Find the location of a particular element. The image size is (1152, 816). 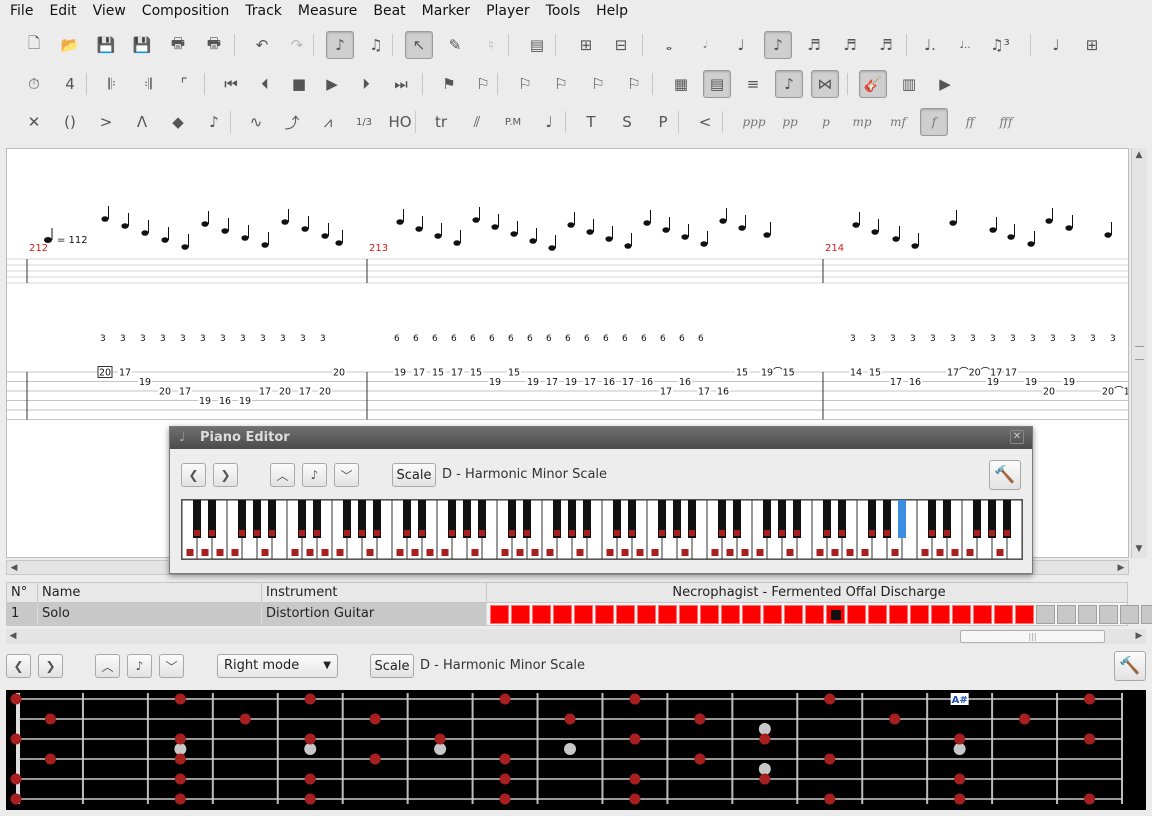

tuplet-button: ♫³ is located at coordinates (1000, 45).